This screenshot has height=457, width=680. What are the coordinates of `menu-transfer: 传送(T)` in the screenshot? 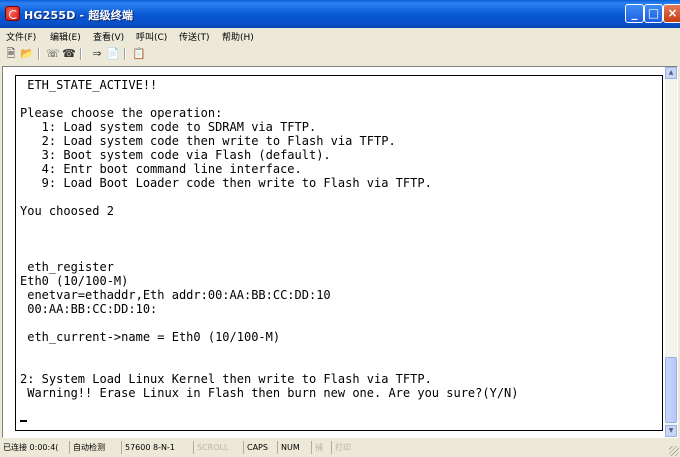 It's located at (194, 36).